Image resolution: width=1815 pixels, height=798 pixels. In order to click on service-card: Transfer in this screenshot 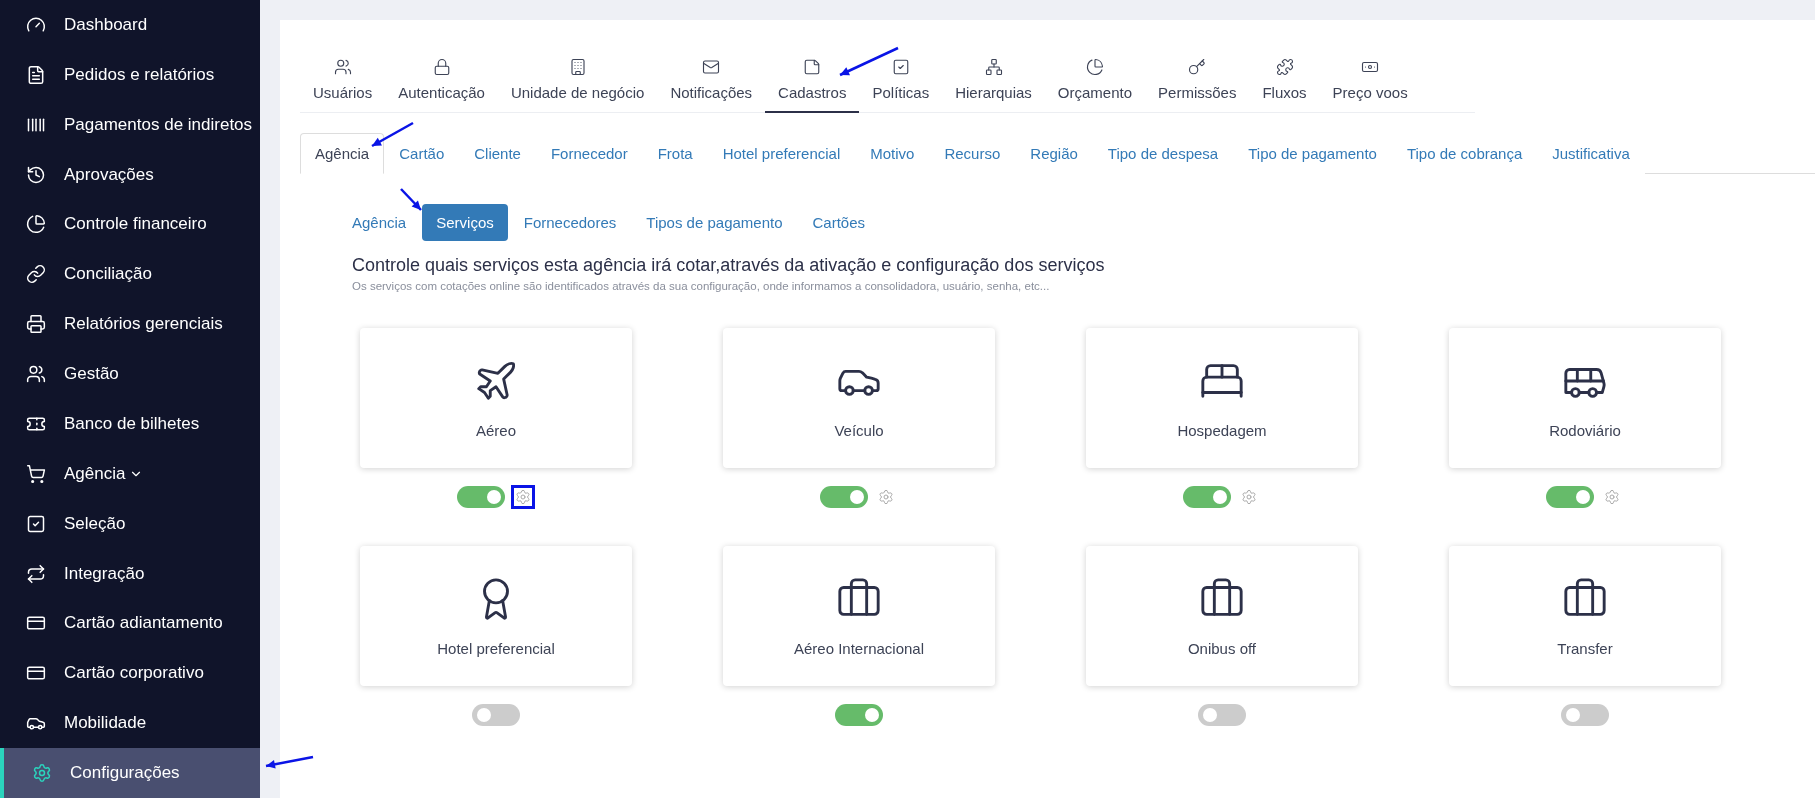, I will do `click(1585, 616)`.